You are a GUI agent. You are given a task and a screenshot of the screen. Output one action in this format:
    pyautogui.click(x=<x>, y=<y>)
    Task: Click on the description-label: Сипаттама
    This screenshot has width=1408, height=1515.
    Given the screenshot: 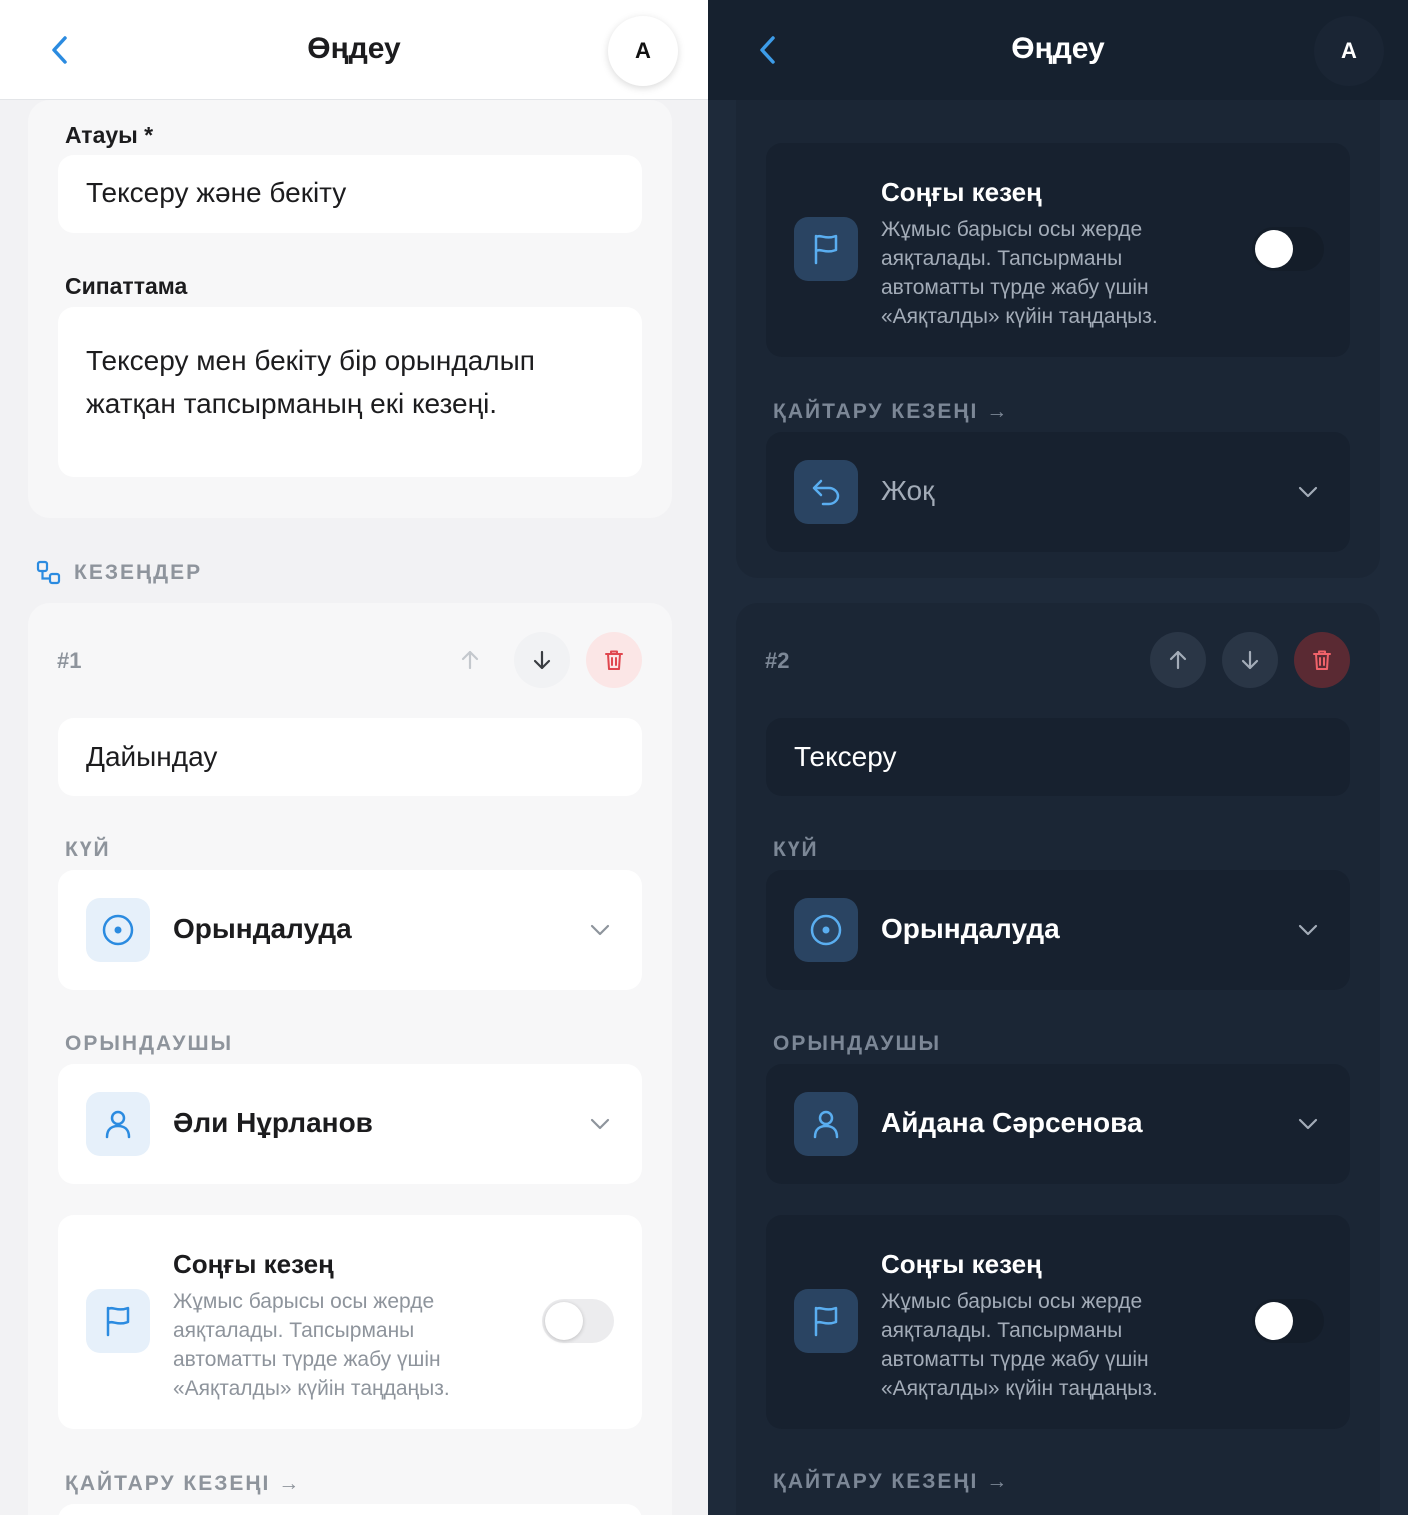 What is the action you would take?
    pyautogui.click(x=126, y=286)
    